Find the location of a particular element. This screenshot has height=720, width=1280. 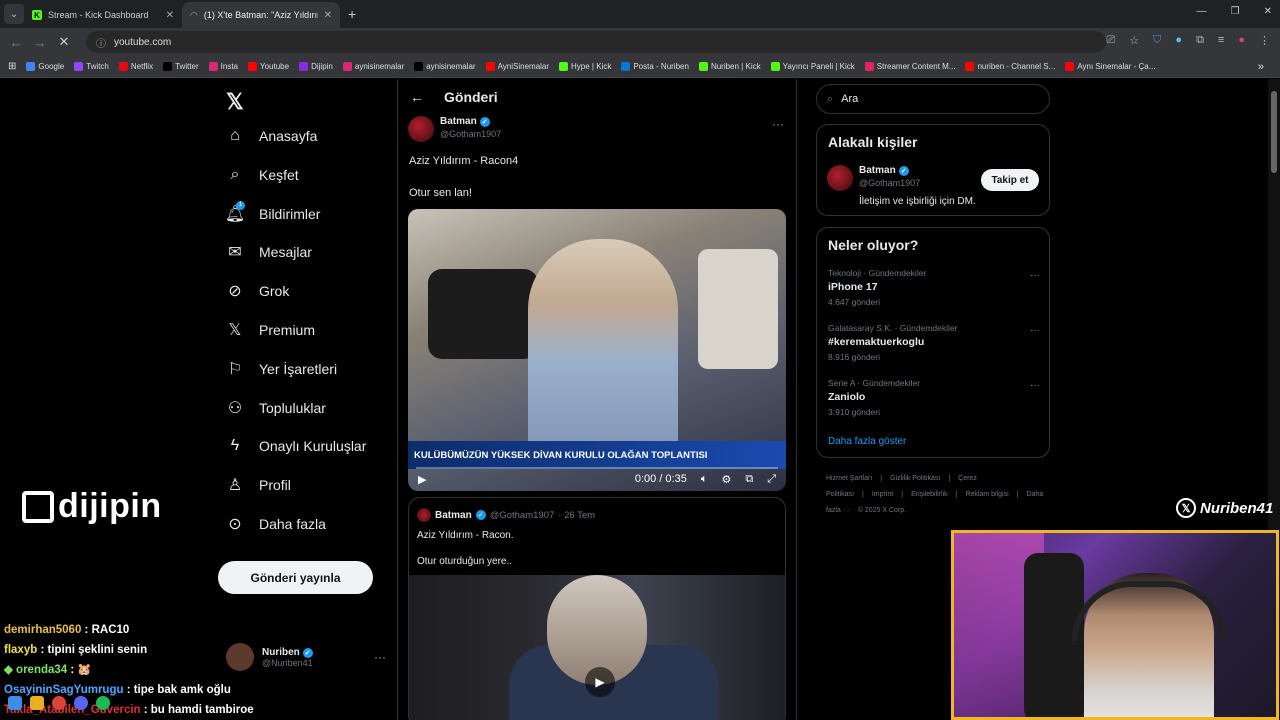

nav-item-4: ⊘ Grok is located at coordinates (257, 291).